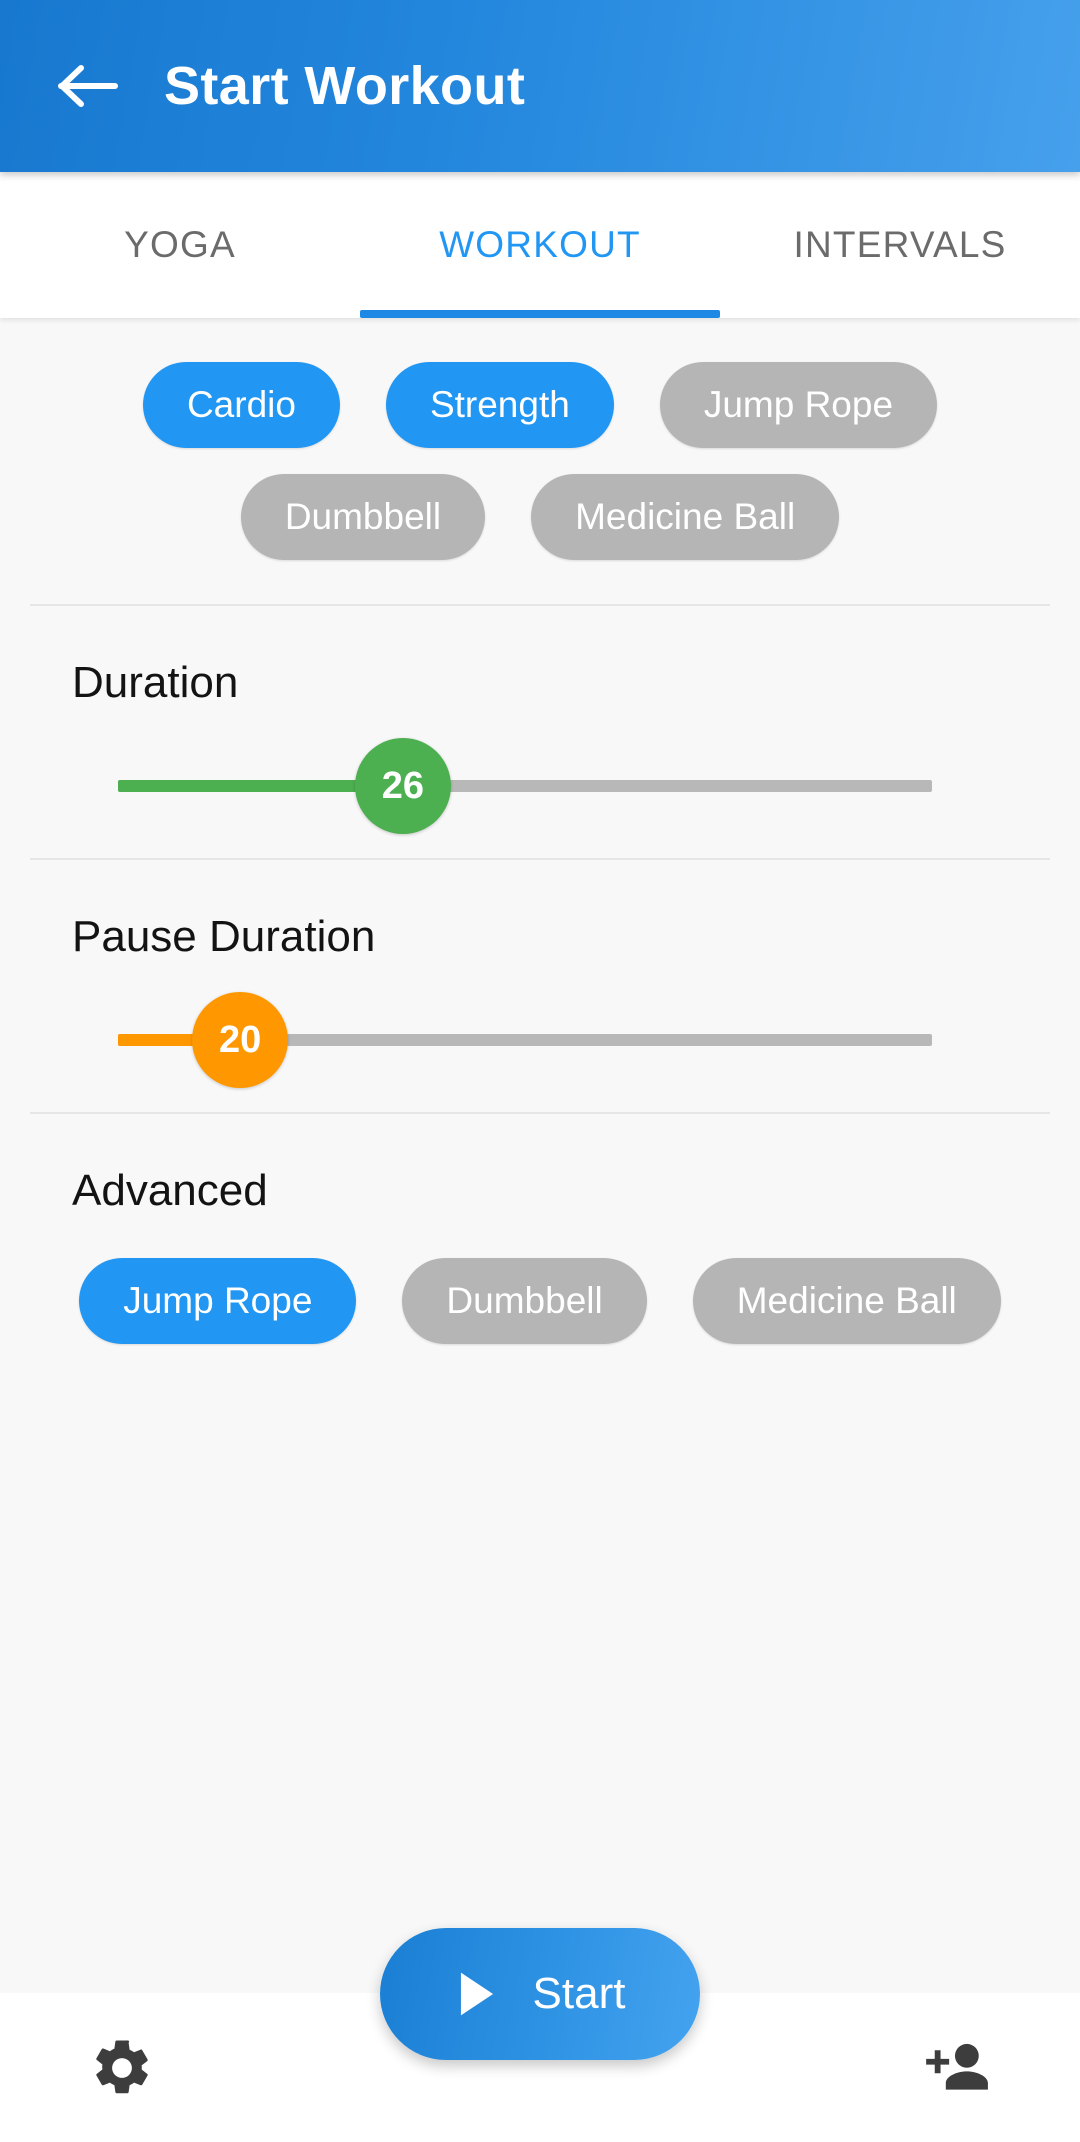  I want to click on advanced-chip-medicine-ball: Medicine Ball, so click(846, 1301).